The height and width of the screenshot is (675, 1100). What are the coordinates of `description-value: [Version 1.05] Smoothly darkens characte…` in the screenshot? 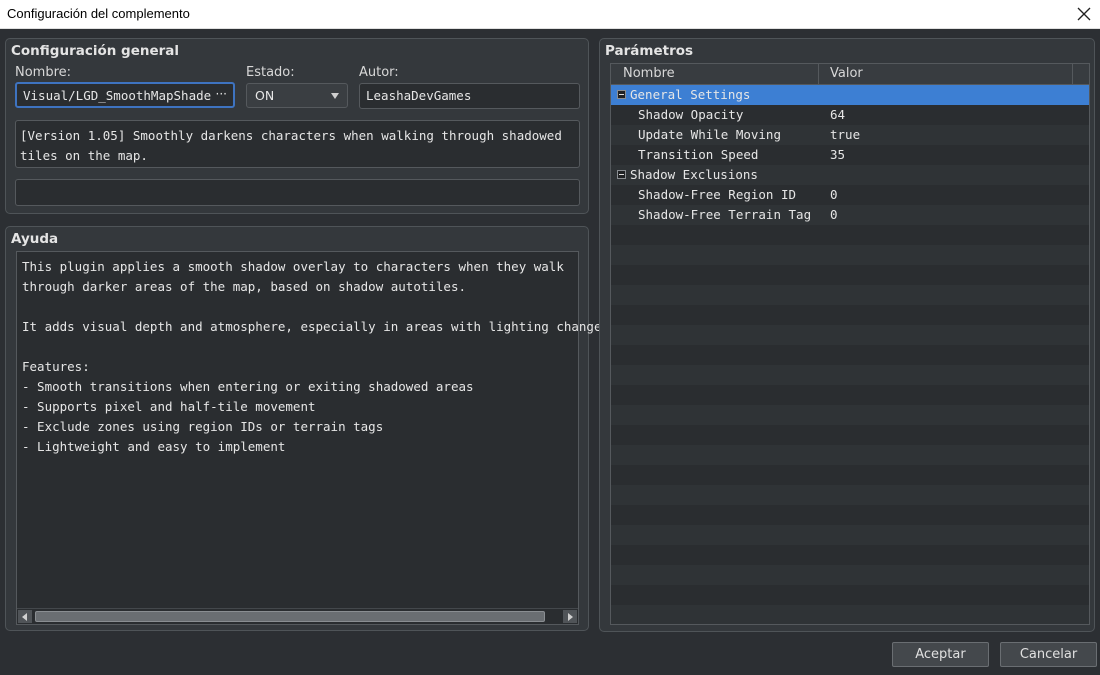 It's located at (291, 145).